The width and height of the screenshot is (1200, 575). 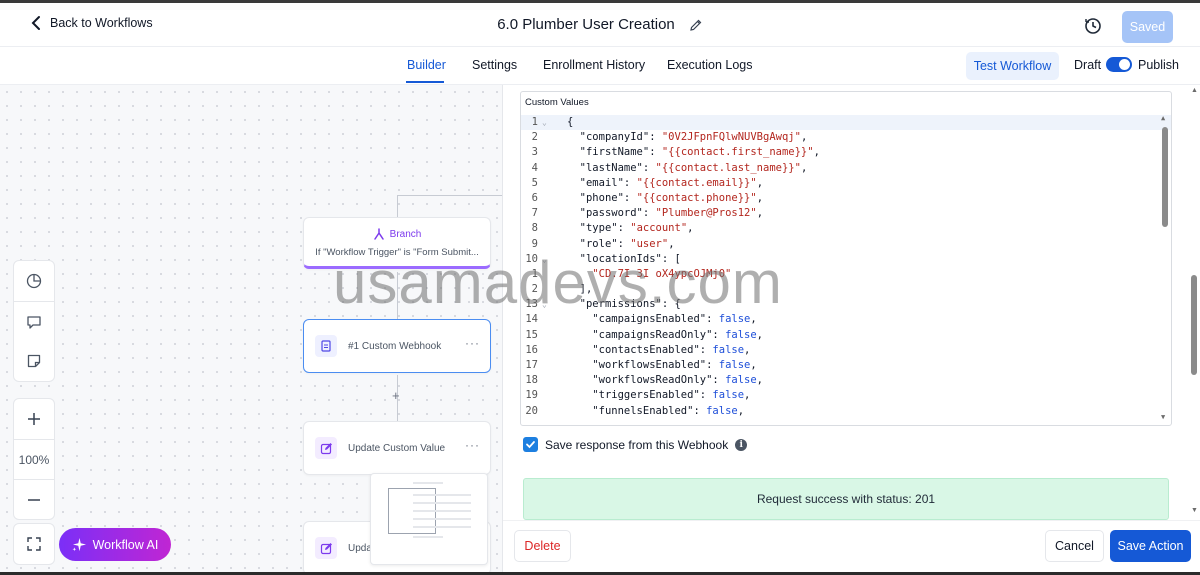 I want to click on code-line: 10 ⌄ "locationIds": [, so click(x=846, y=259).